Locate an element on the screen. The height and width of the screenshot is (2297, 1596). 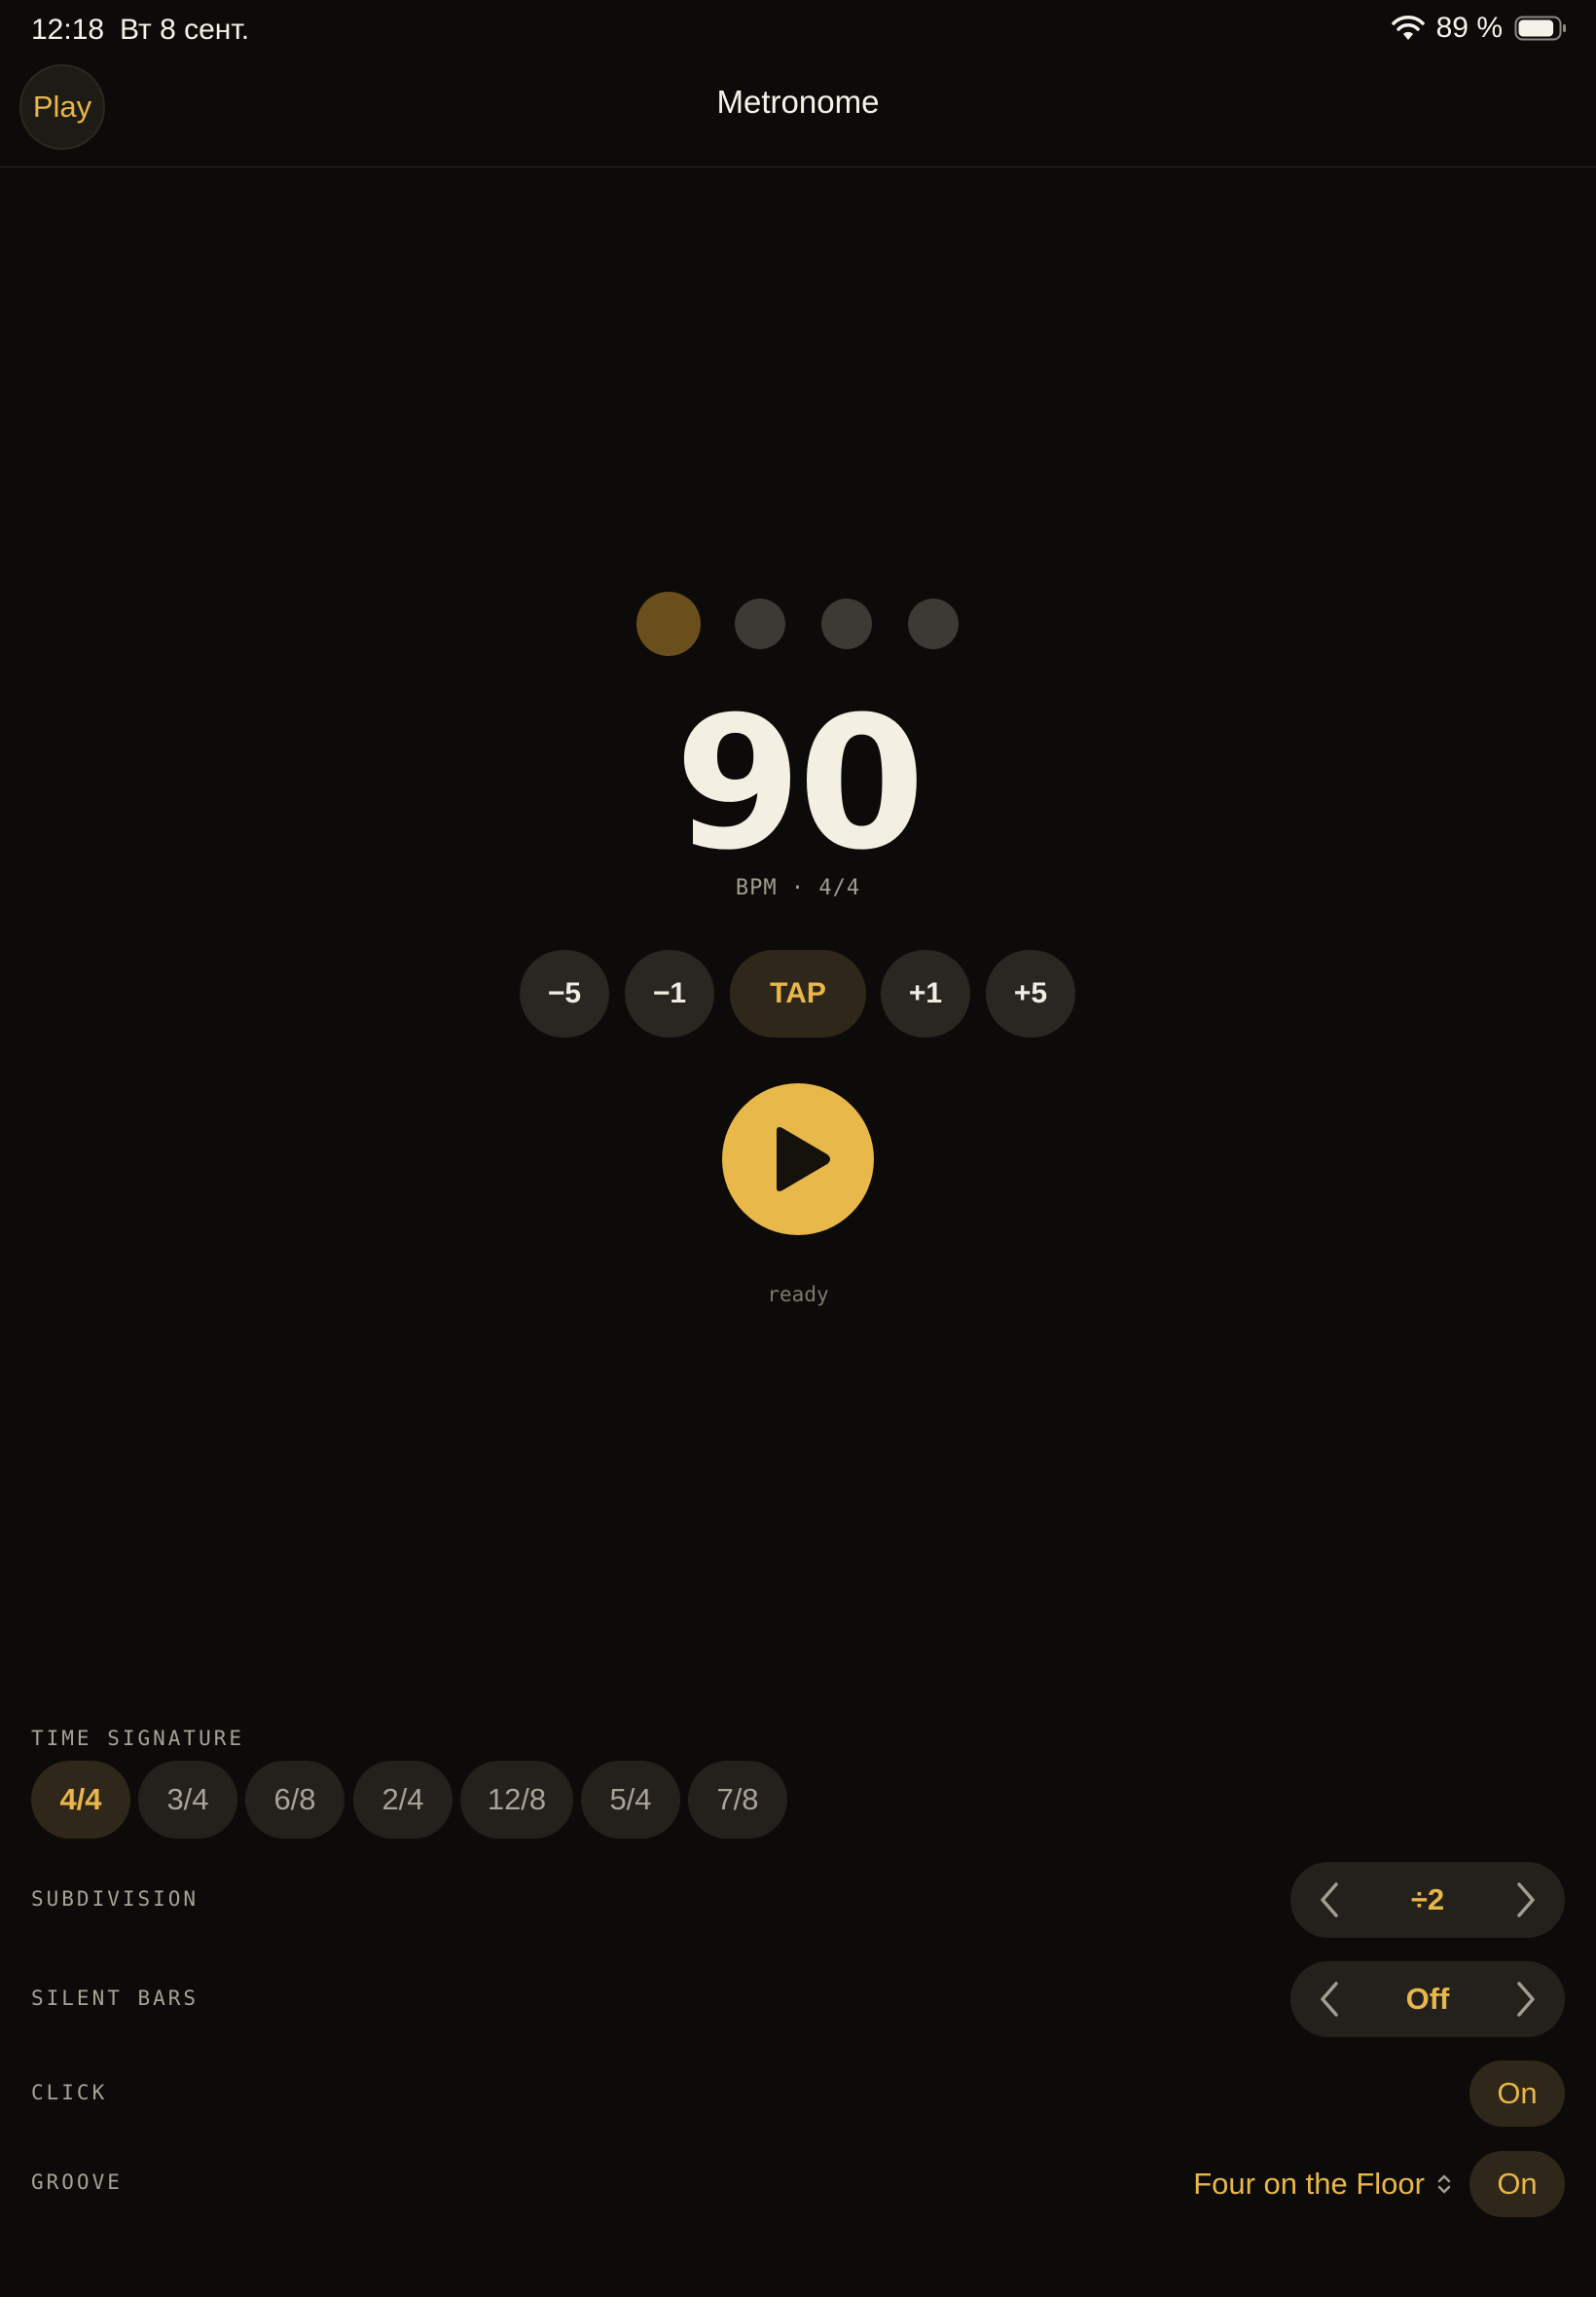
status-indicators: 89 % is located at coordinates (1479, 28).